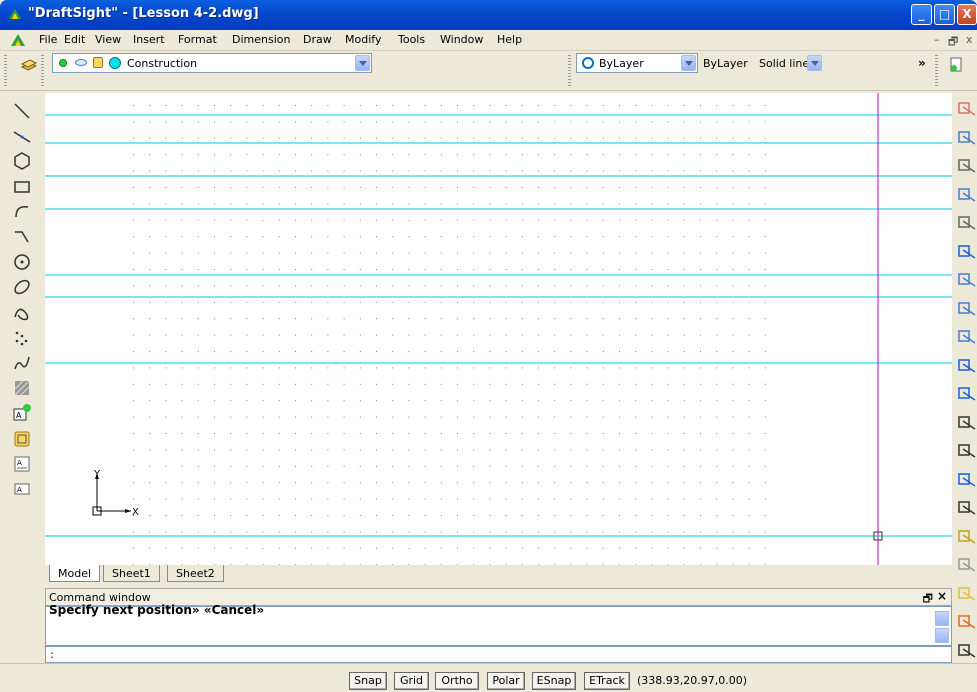 This screenshot has width=977, height=692. I want to click on layer-lock-icon, so click(98, 62).